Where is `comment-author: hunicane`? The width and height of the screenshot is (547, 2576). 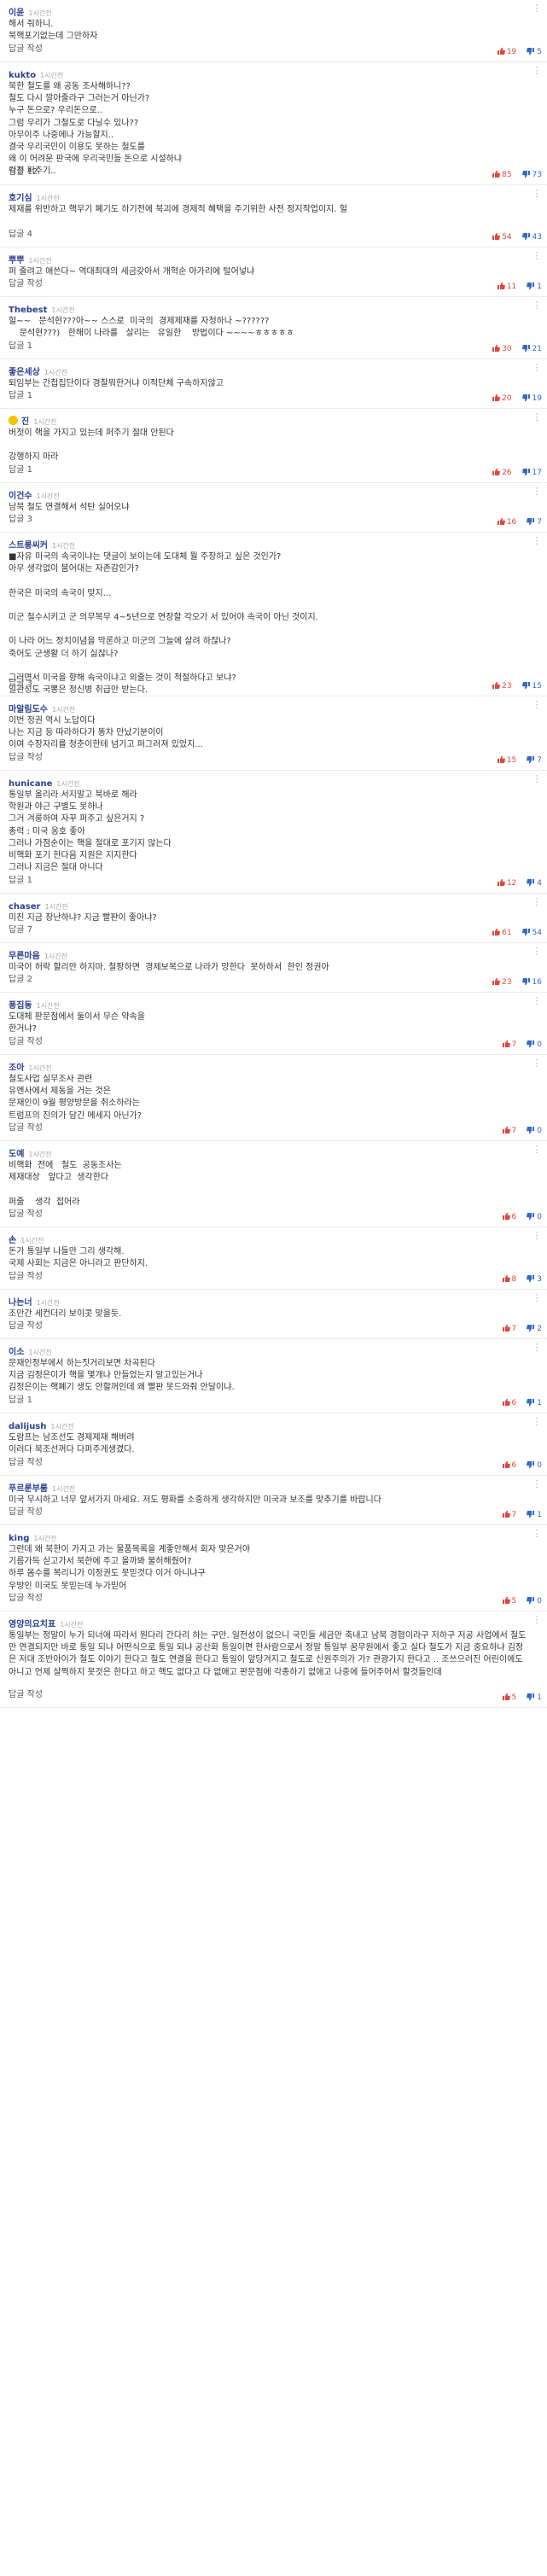 comment-author: hunicane is located at coordinates (30, 784).